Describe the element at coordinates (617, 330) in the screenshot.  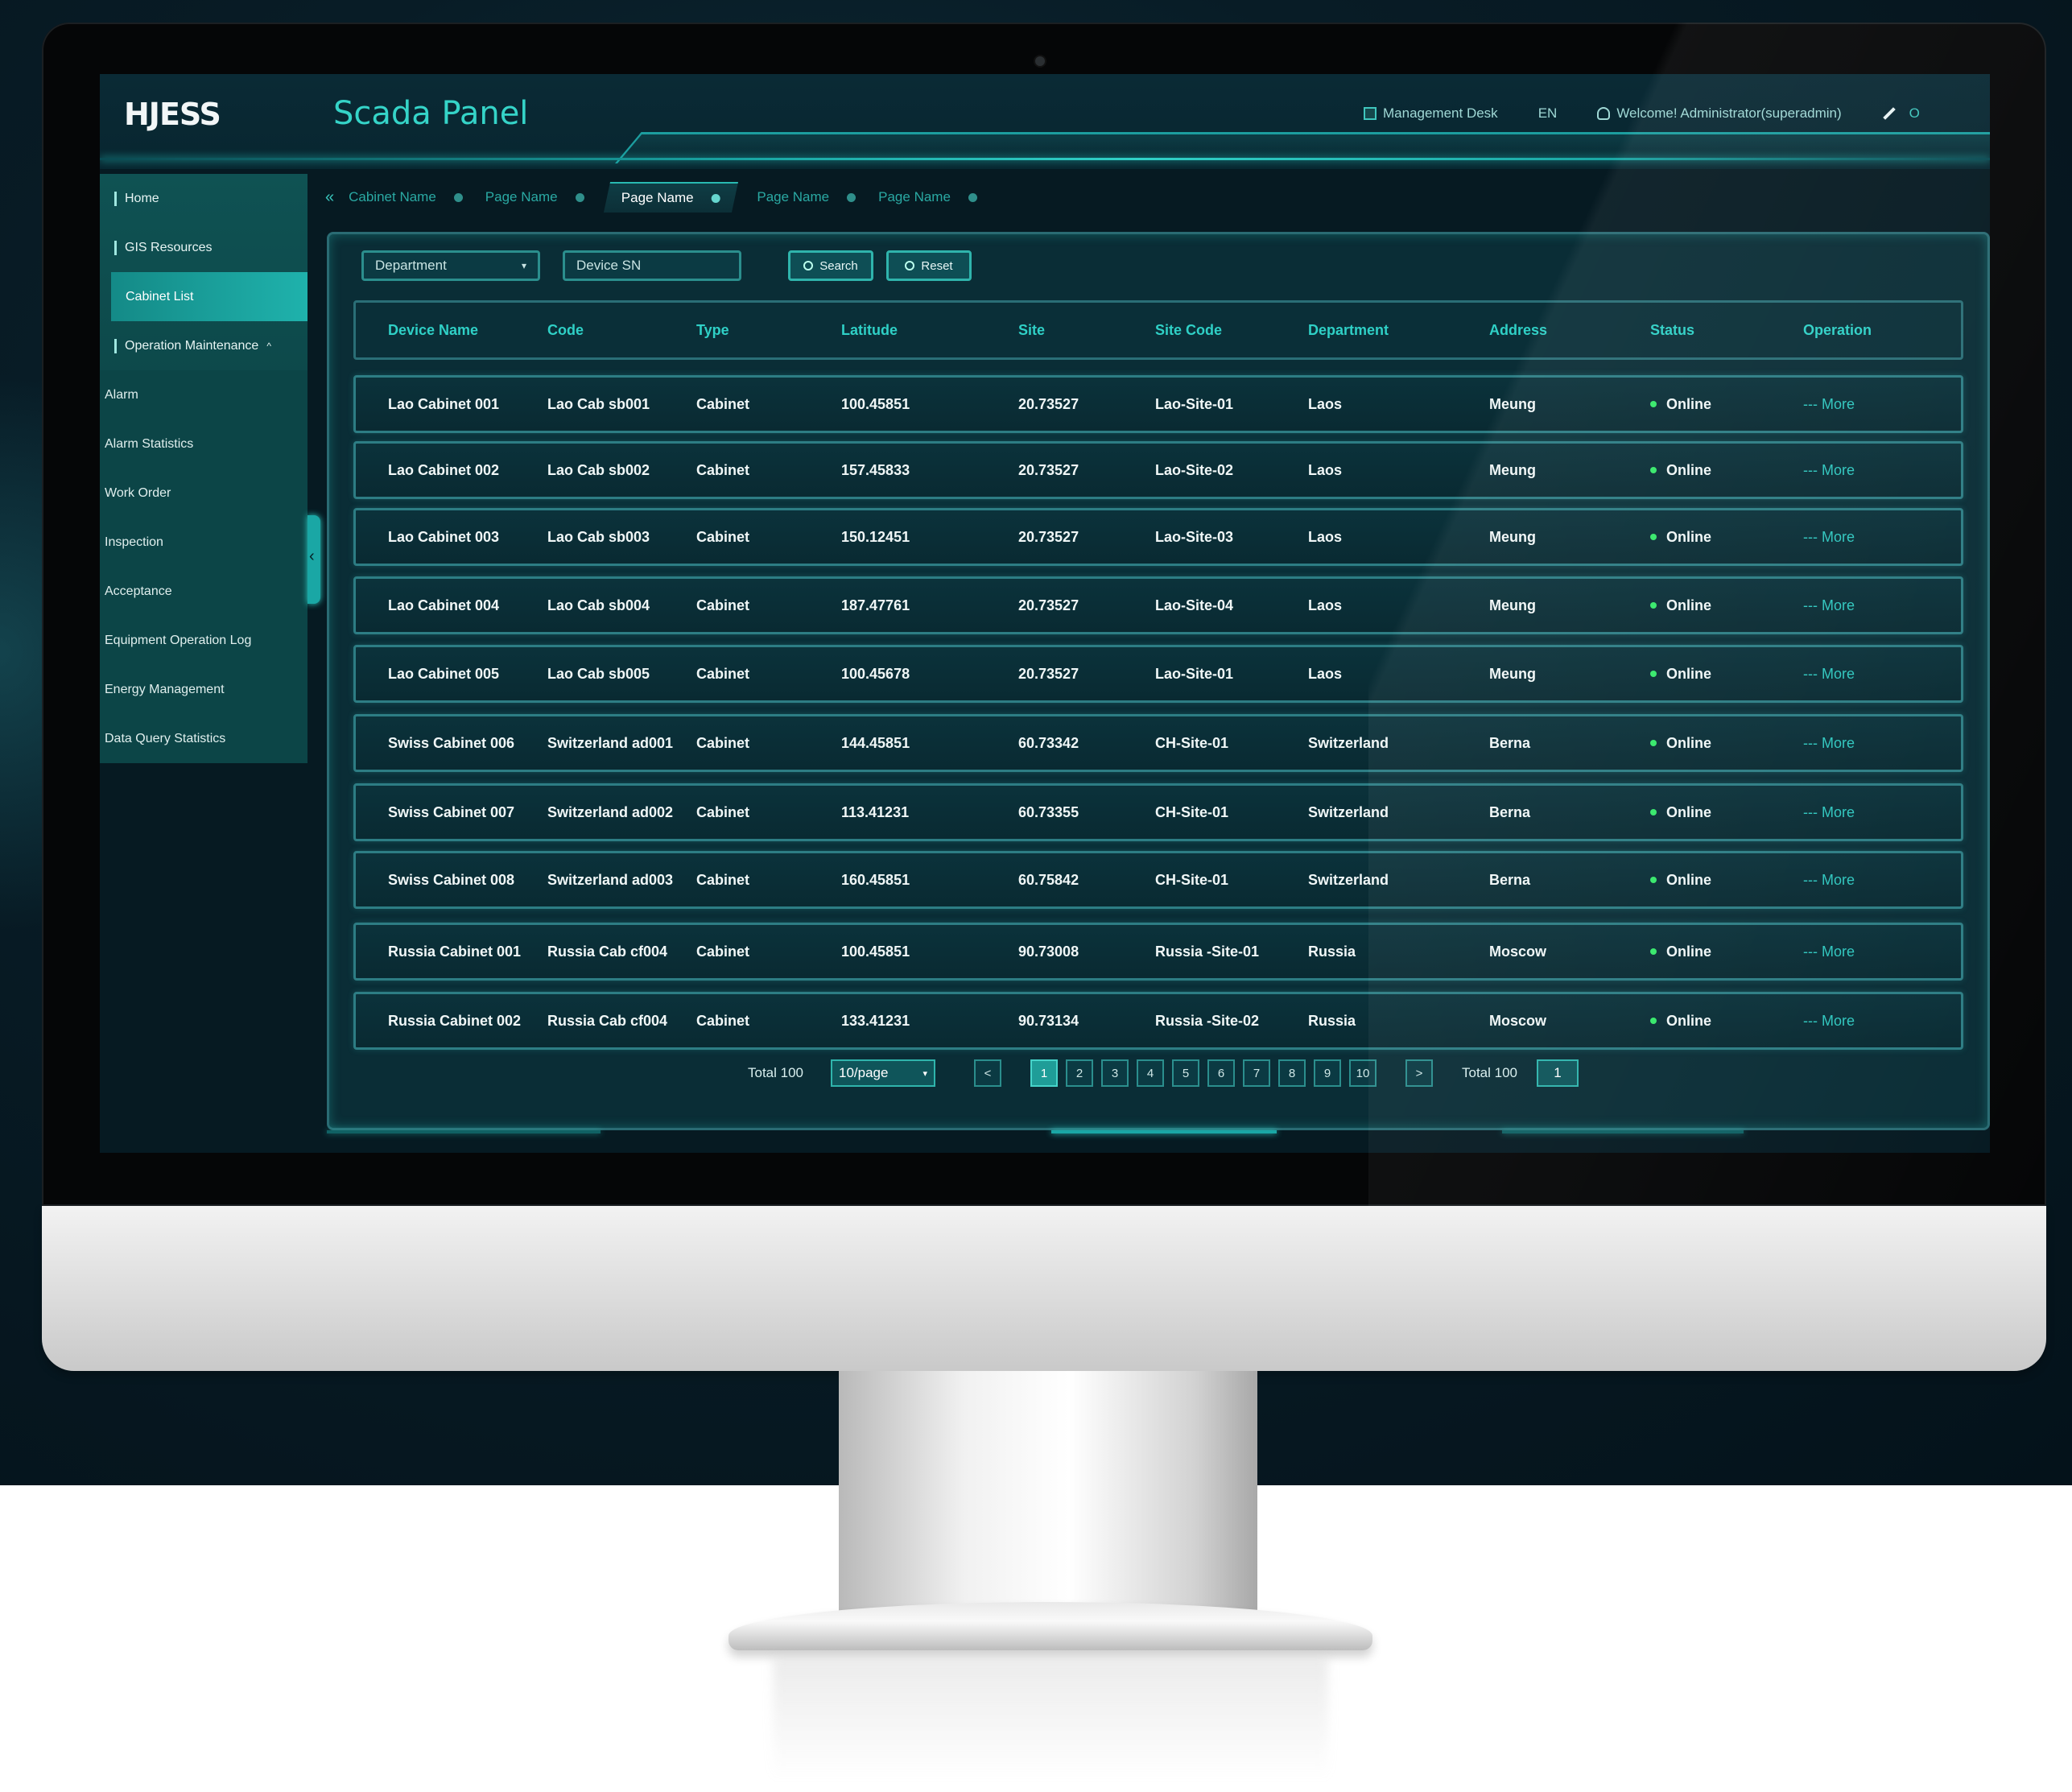
I see `column-header: Code` at that location.